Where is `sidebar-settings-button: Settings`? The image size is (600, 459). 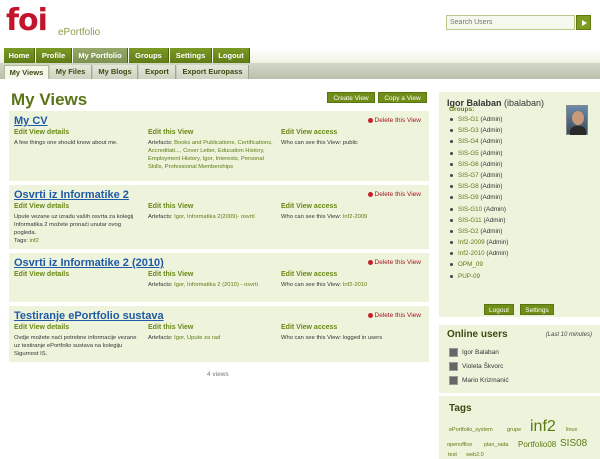
sidebar-settings-button: Settings is located at coordinates (537, 309).